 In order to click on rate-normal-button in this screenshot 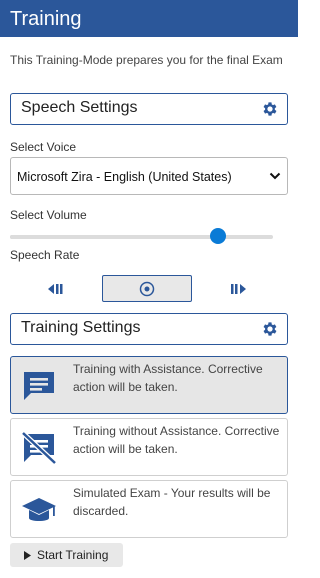, I will do `click(147, 288)`.